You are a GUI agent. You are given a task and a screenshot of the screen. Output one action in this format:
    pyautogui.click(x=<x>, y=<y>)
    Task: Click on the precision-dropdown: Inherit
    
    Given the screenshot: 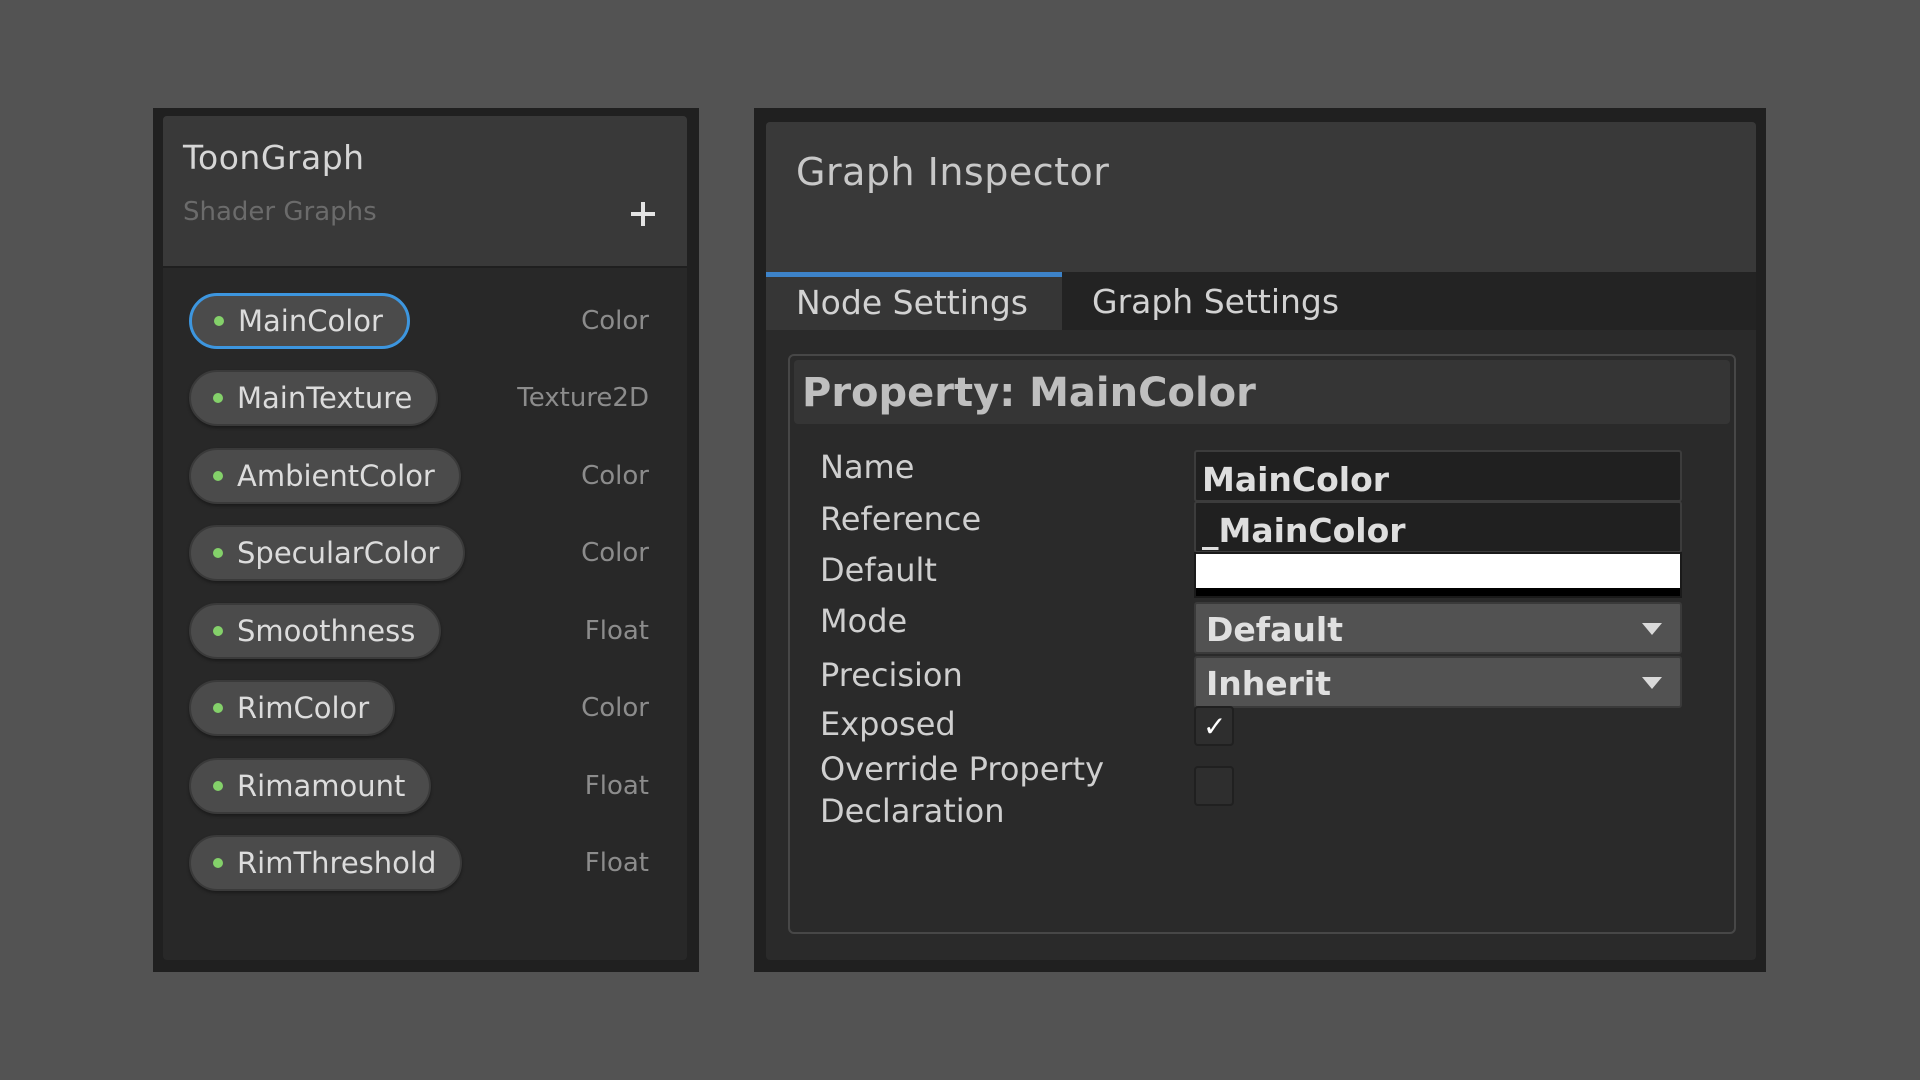 What is the action you would take?
    pyautogui.click(x=1438, y=682)
    